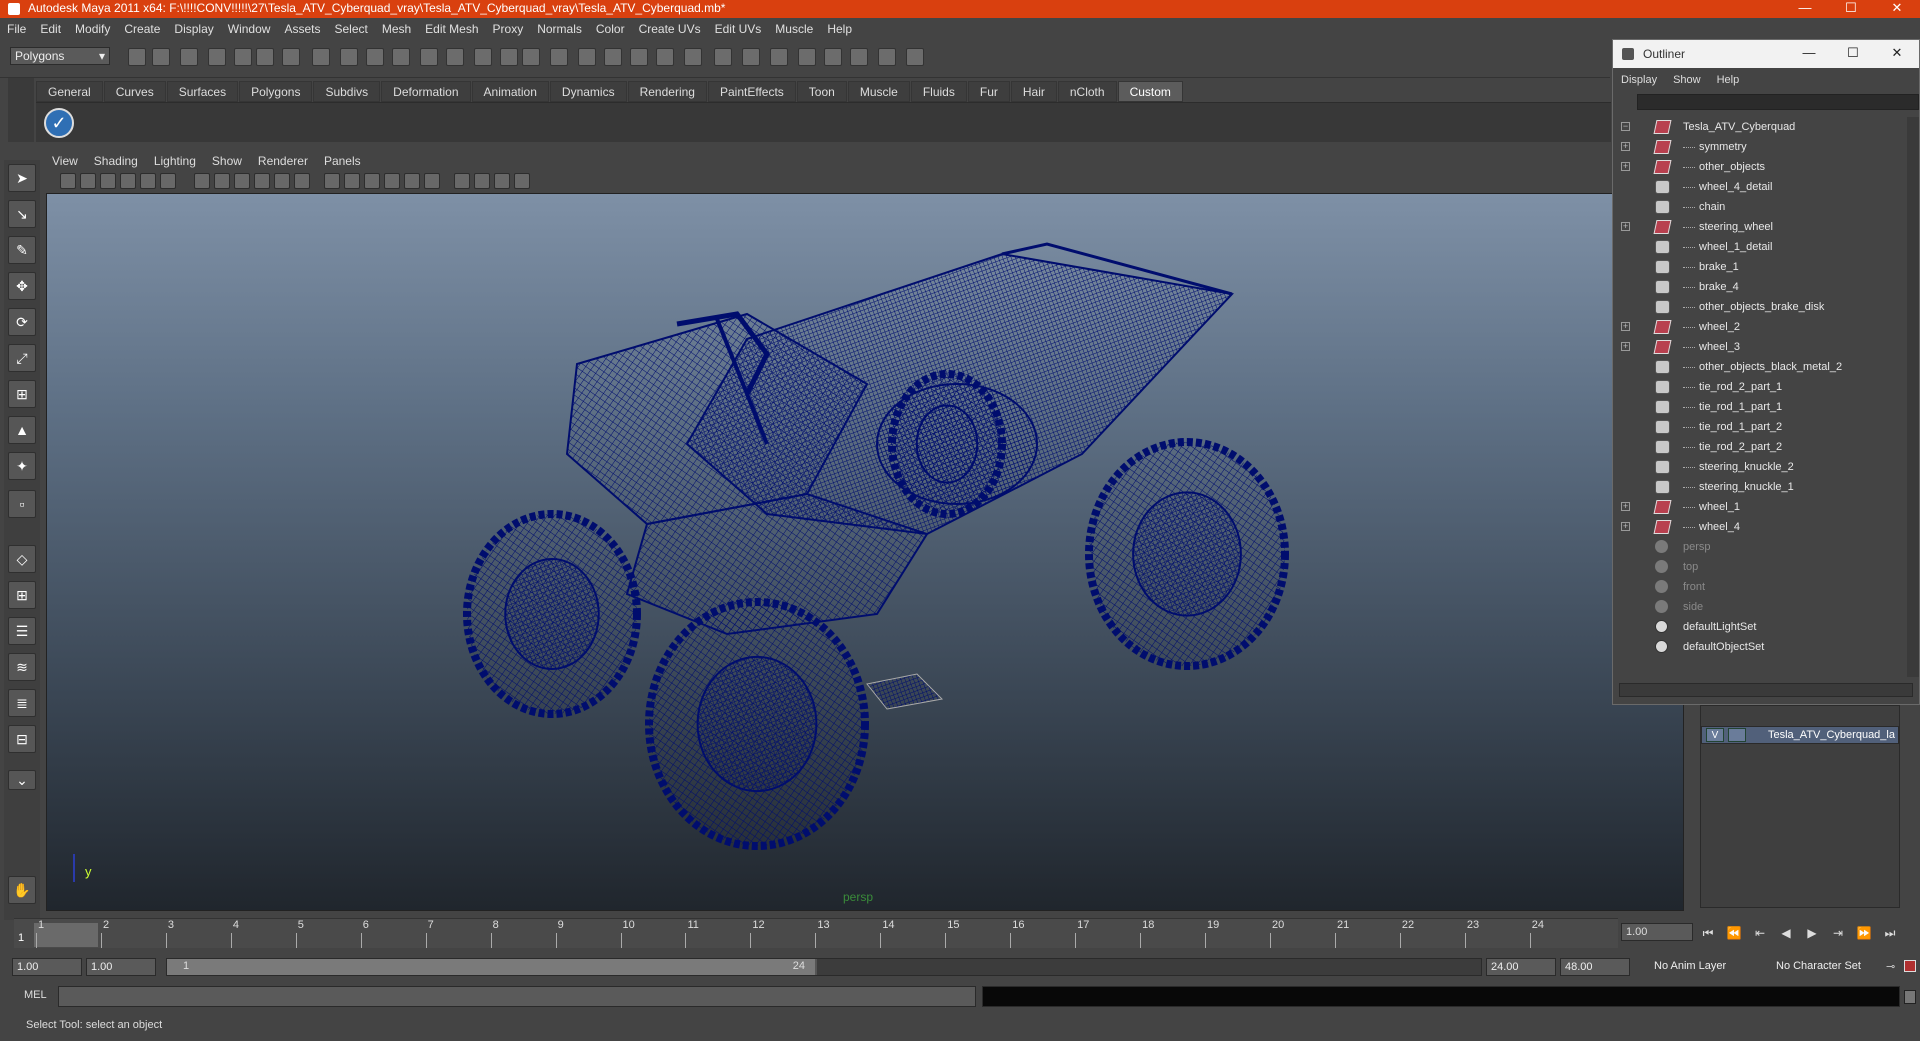 Image resolution: width=1920 pixels, height=1041 pixels. I want to click on menu-file: File, so click(16, 29).